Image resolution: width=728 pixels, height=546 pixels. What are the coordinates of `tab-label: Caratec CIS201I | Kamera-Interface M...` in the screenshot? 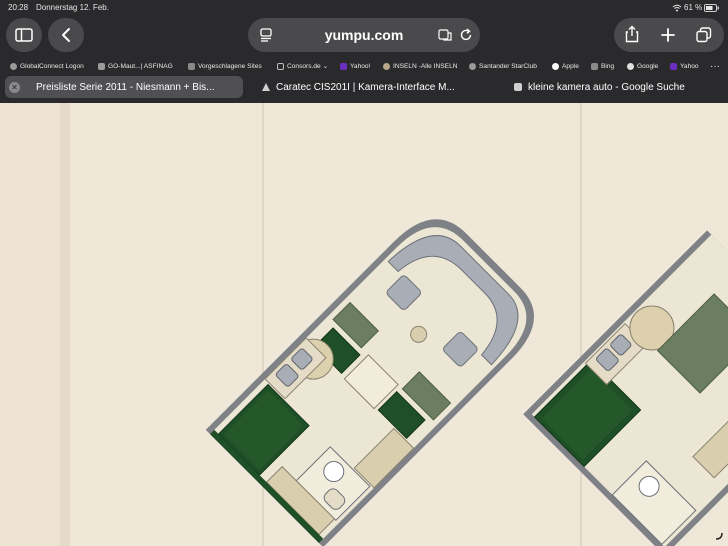 It's located at (365, 87).